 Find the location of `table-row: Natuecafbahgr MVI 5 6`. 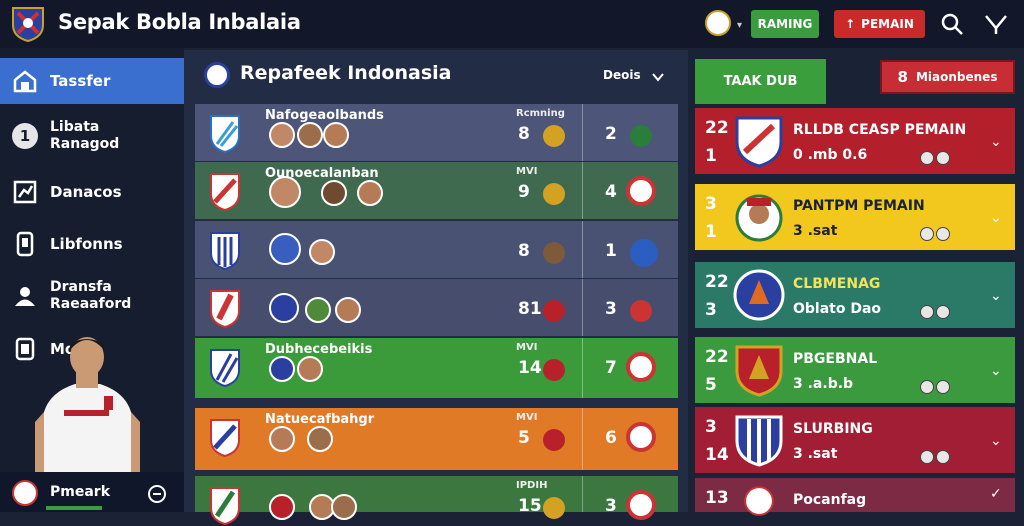

table-row: Natuecafbahgr MVI 5 6 is located at coordinates (436, 439).